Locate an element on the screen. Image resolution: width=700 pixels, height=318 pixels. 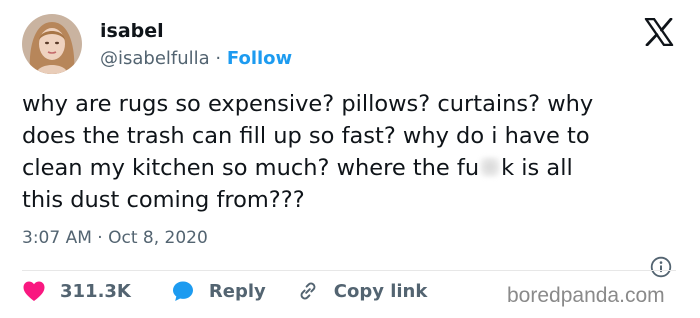
like-button: 311.3K is located at coordinates (76, 291).